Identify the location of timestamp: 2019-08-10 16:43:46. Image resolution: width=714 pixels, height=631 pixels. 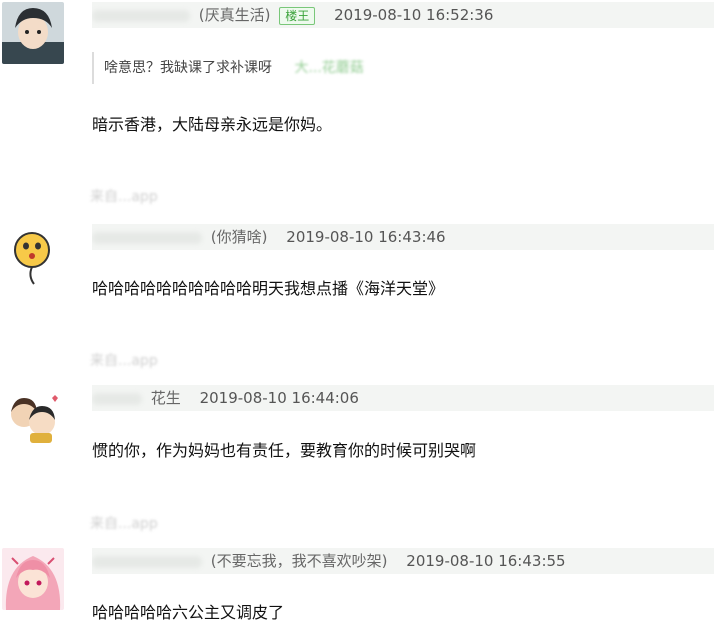
(366, 237).